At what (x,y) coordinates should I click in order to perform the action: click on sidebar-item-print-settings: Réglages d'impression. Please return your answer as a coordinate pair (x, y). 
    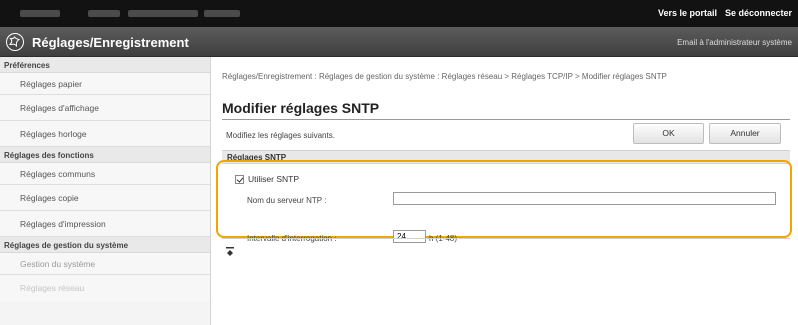
    Looking at the image, I should click on (105, 224).